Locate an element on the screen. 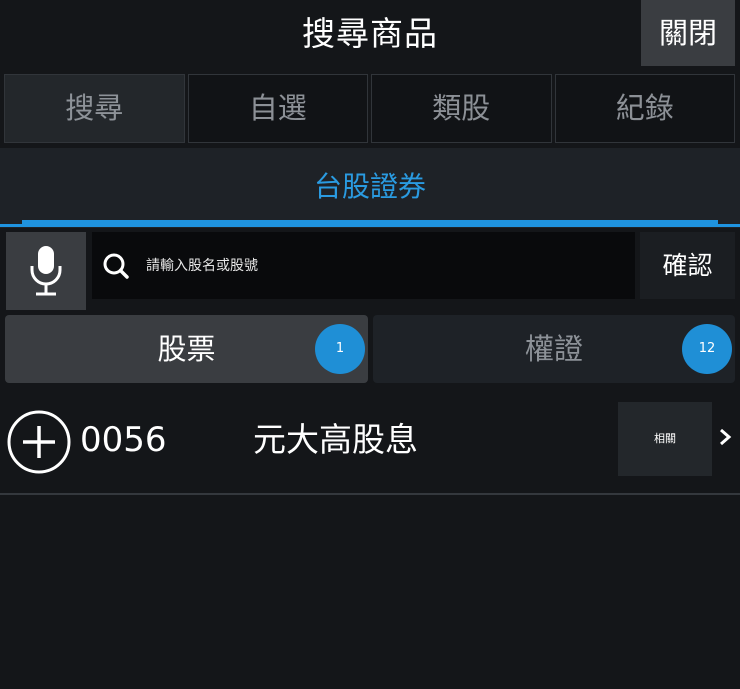 The width and height of the screenshot is (740, 689). page-title: 搜尋商品 is located at coordinates (370, 33).